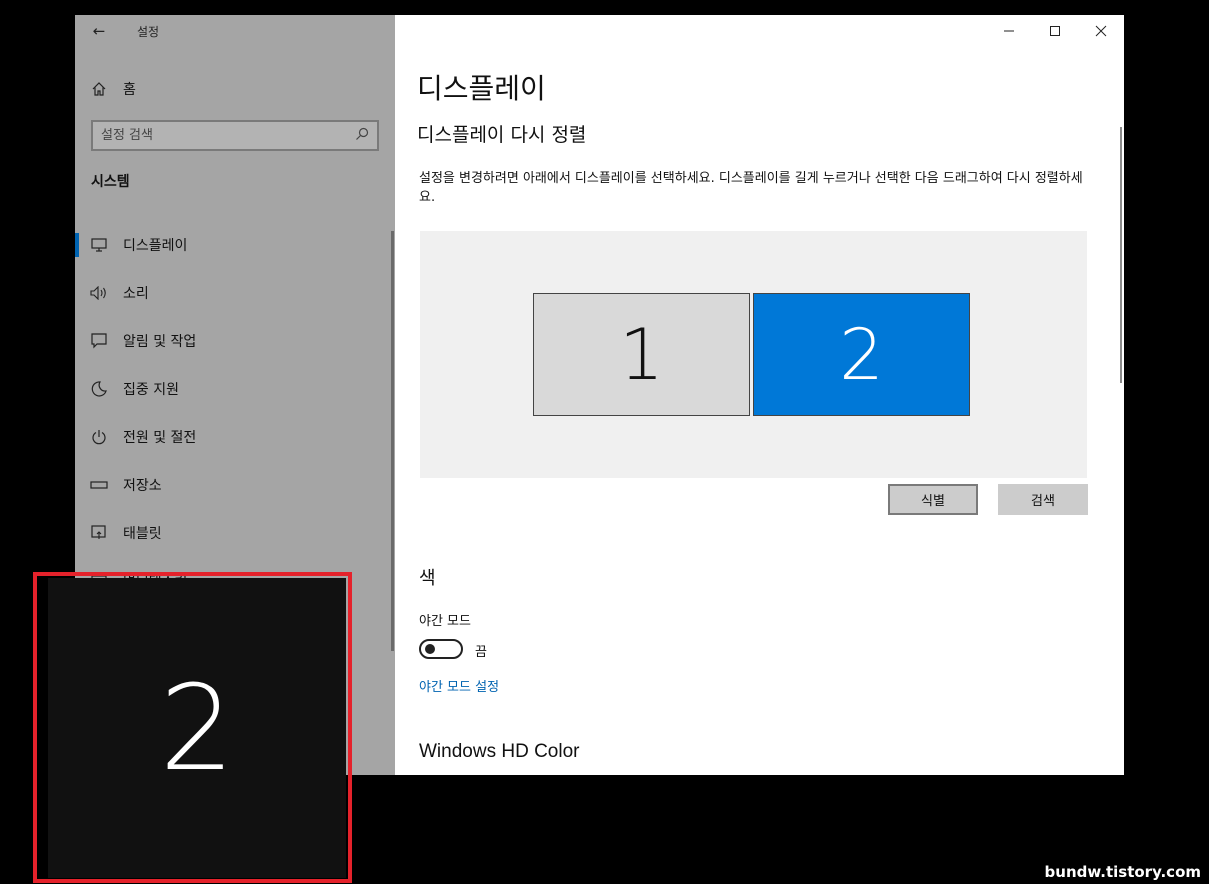  I want to click on window-controls, so click(1055, 31).